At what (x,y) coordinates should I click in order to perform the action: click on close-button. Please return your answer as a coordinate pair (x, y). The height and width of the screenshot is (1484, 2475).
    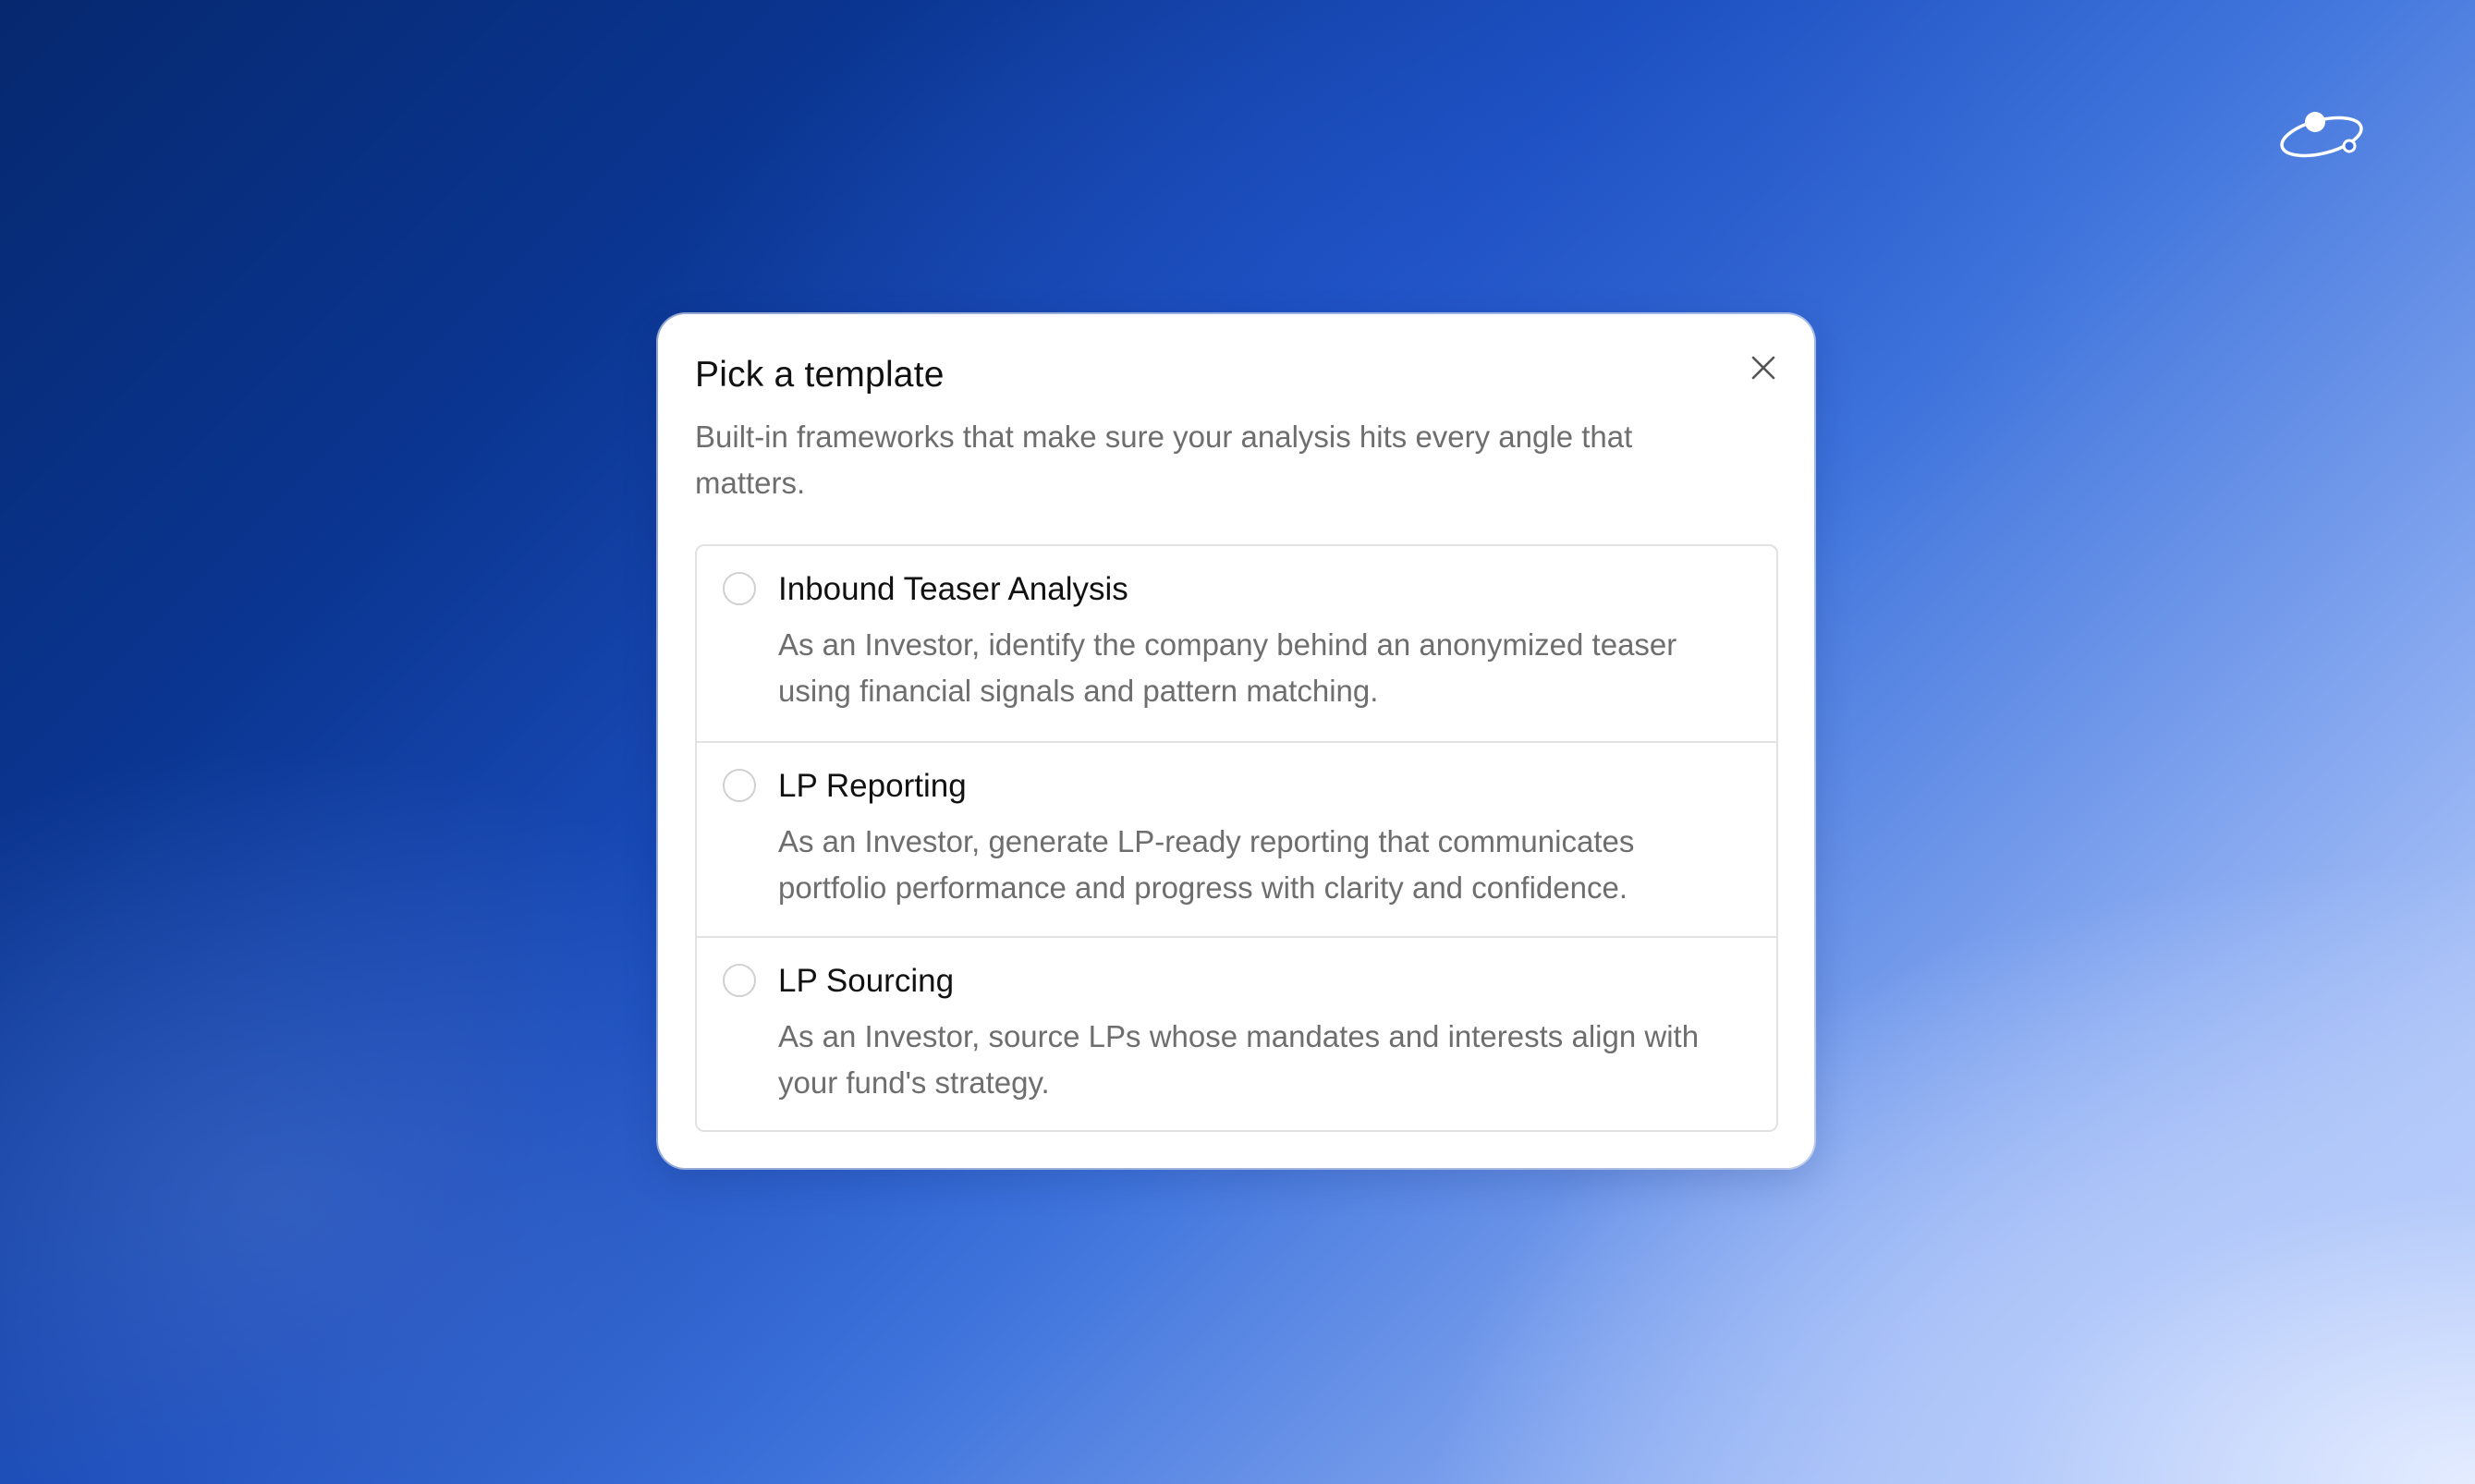
    Looking at the image, I should click on (1763, 367).